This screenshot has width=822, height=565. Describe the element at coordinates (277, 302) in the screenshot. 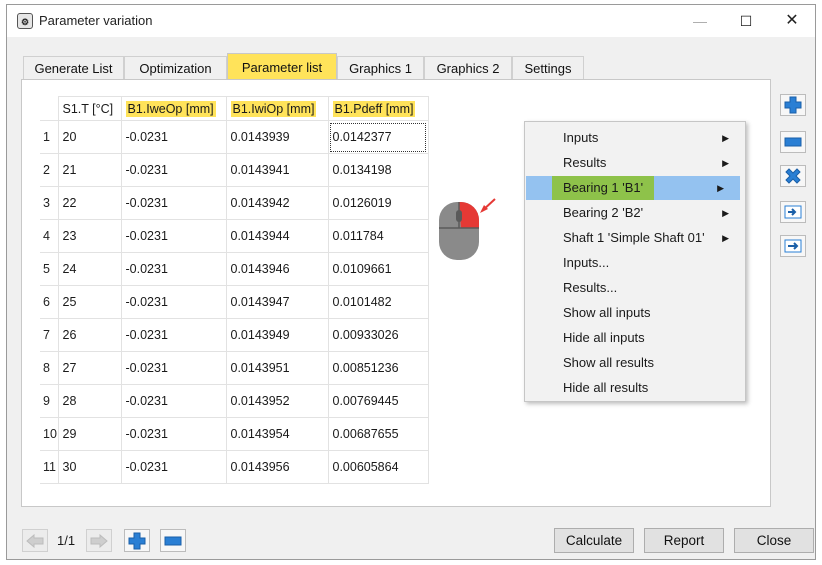

I see `table-cell: 0.0143947` at that location.